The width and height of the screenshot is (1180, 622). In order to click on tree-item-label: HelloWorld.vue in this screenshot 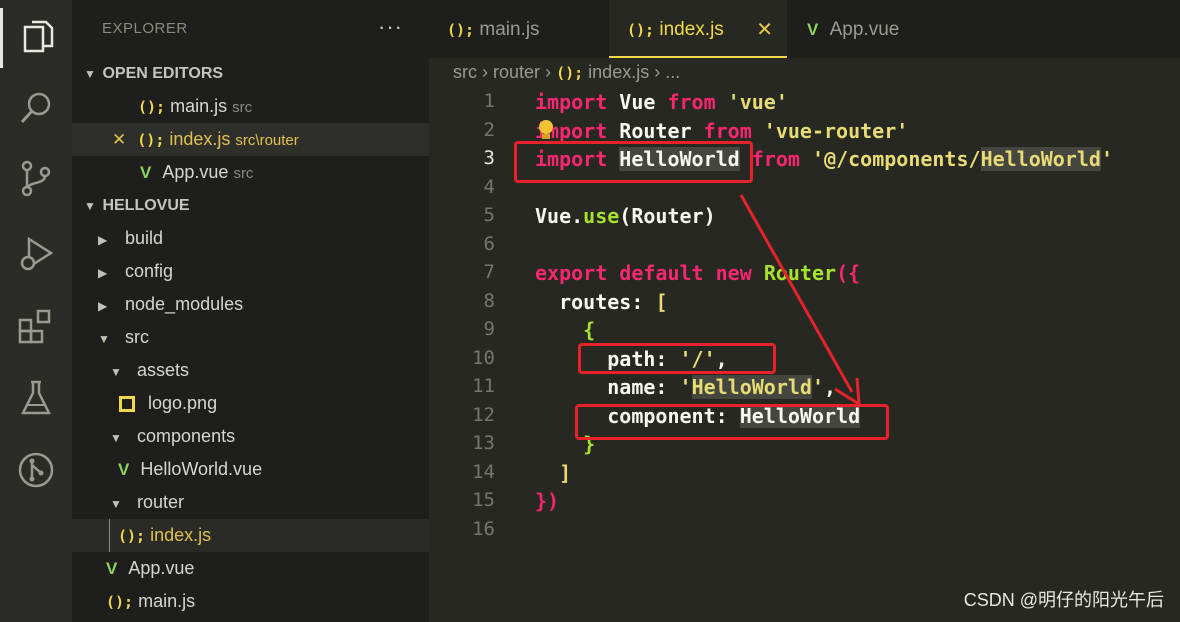, I will do `click(201, 469)`.